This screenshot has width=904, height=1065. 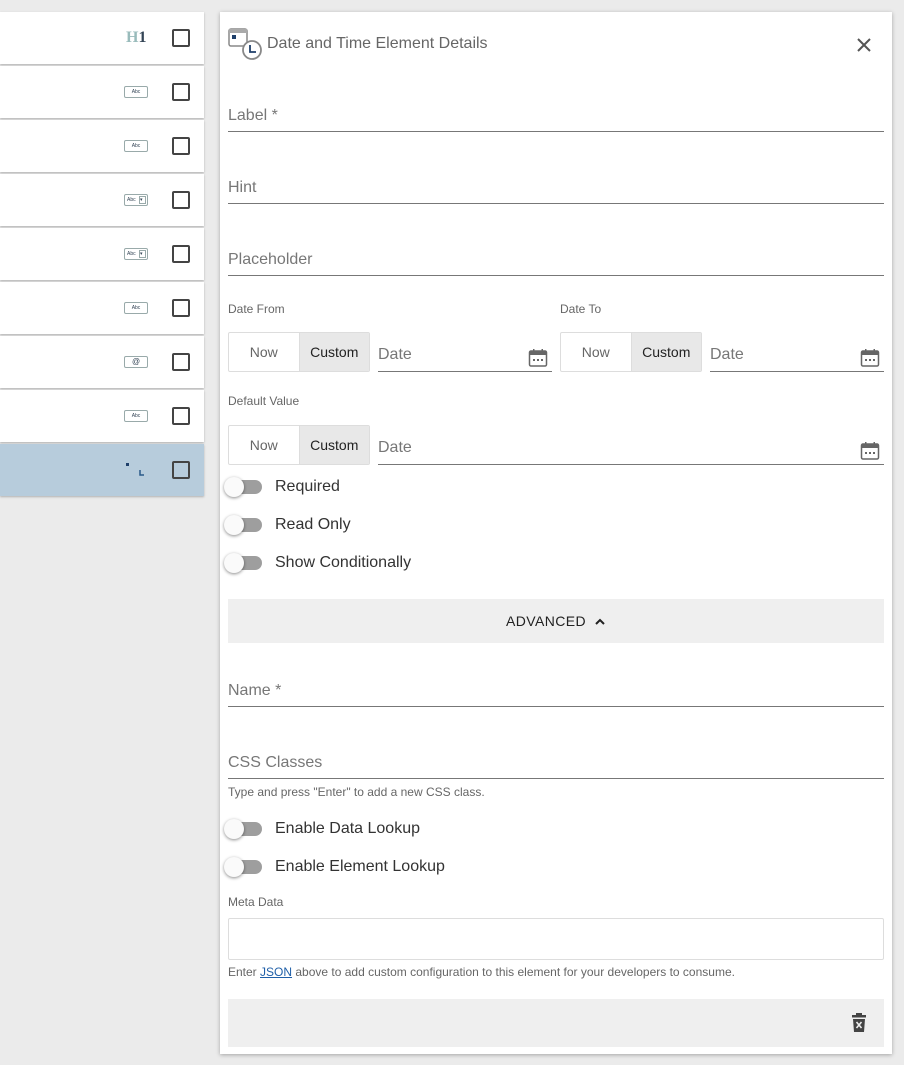 What do you see at coordinates (276, 972) in the screenshot?
I see `json-link: JSON` at bounding box center [276, 972].